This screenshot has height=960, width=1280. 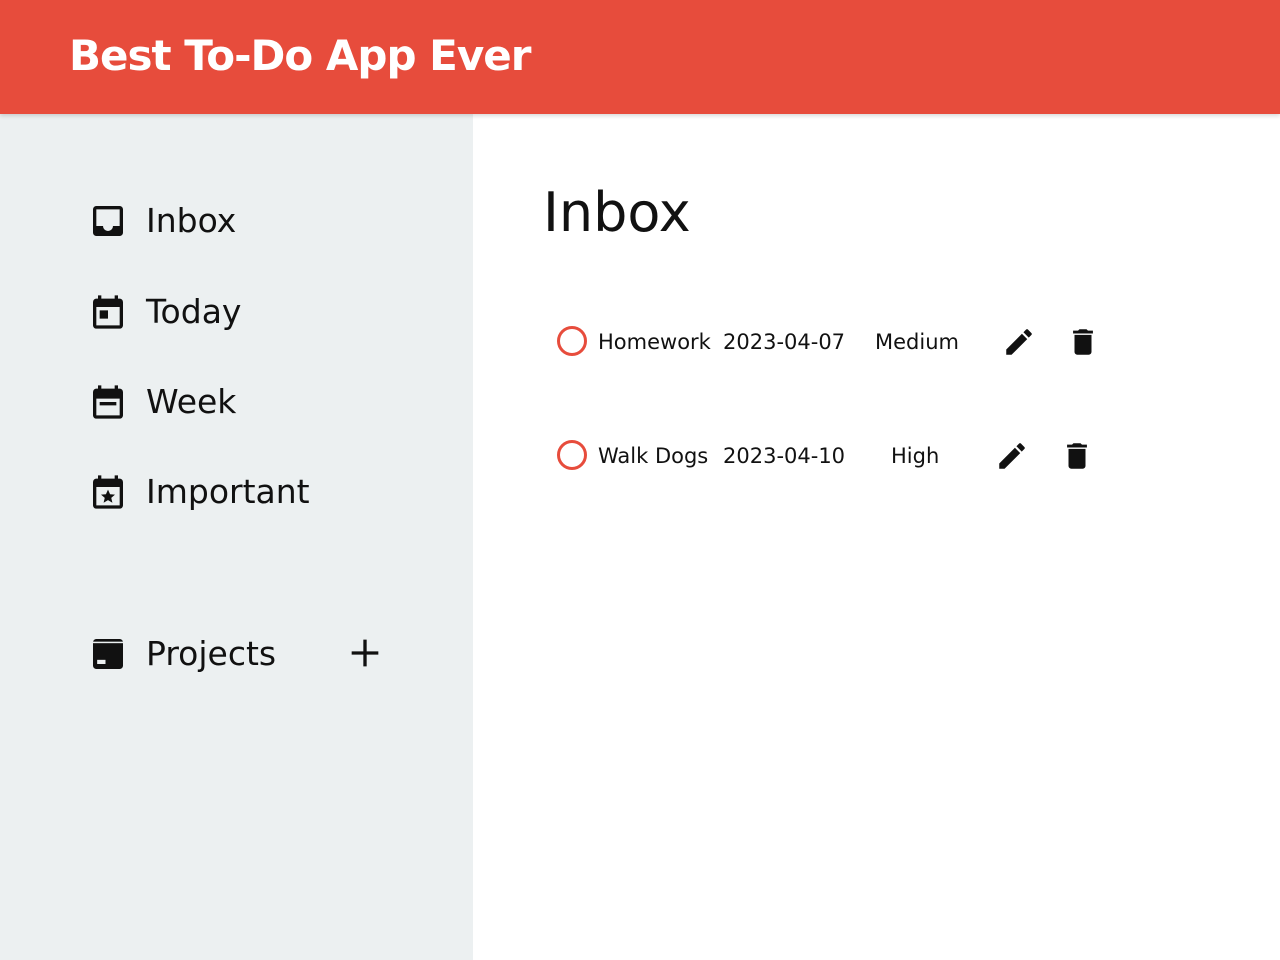 What do you see at coordinates (228, 491) in the screenshot?
I see `sidebar-item-label: Important` at bounding box center [228, 491].